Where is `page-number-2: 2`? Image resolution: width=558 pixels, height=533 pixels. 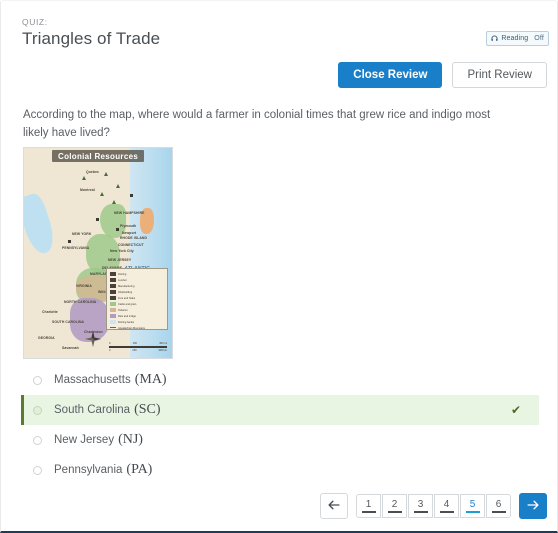 page-number-2: 2 is located at coordinates (394, 506).